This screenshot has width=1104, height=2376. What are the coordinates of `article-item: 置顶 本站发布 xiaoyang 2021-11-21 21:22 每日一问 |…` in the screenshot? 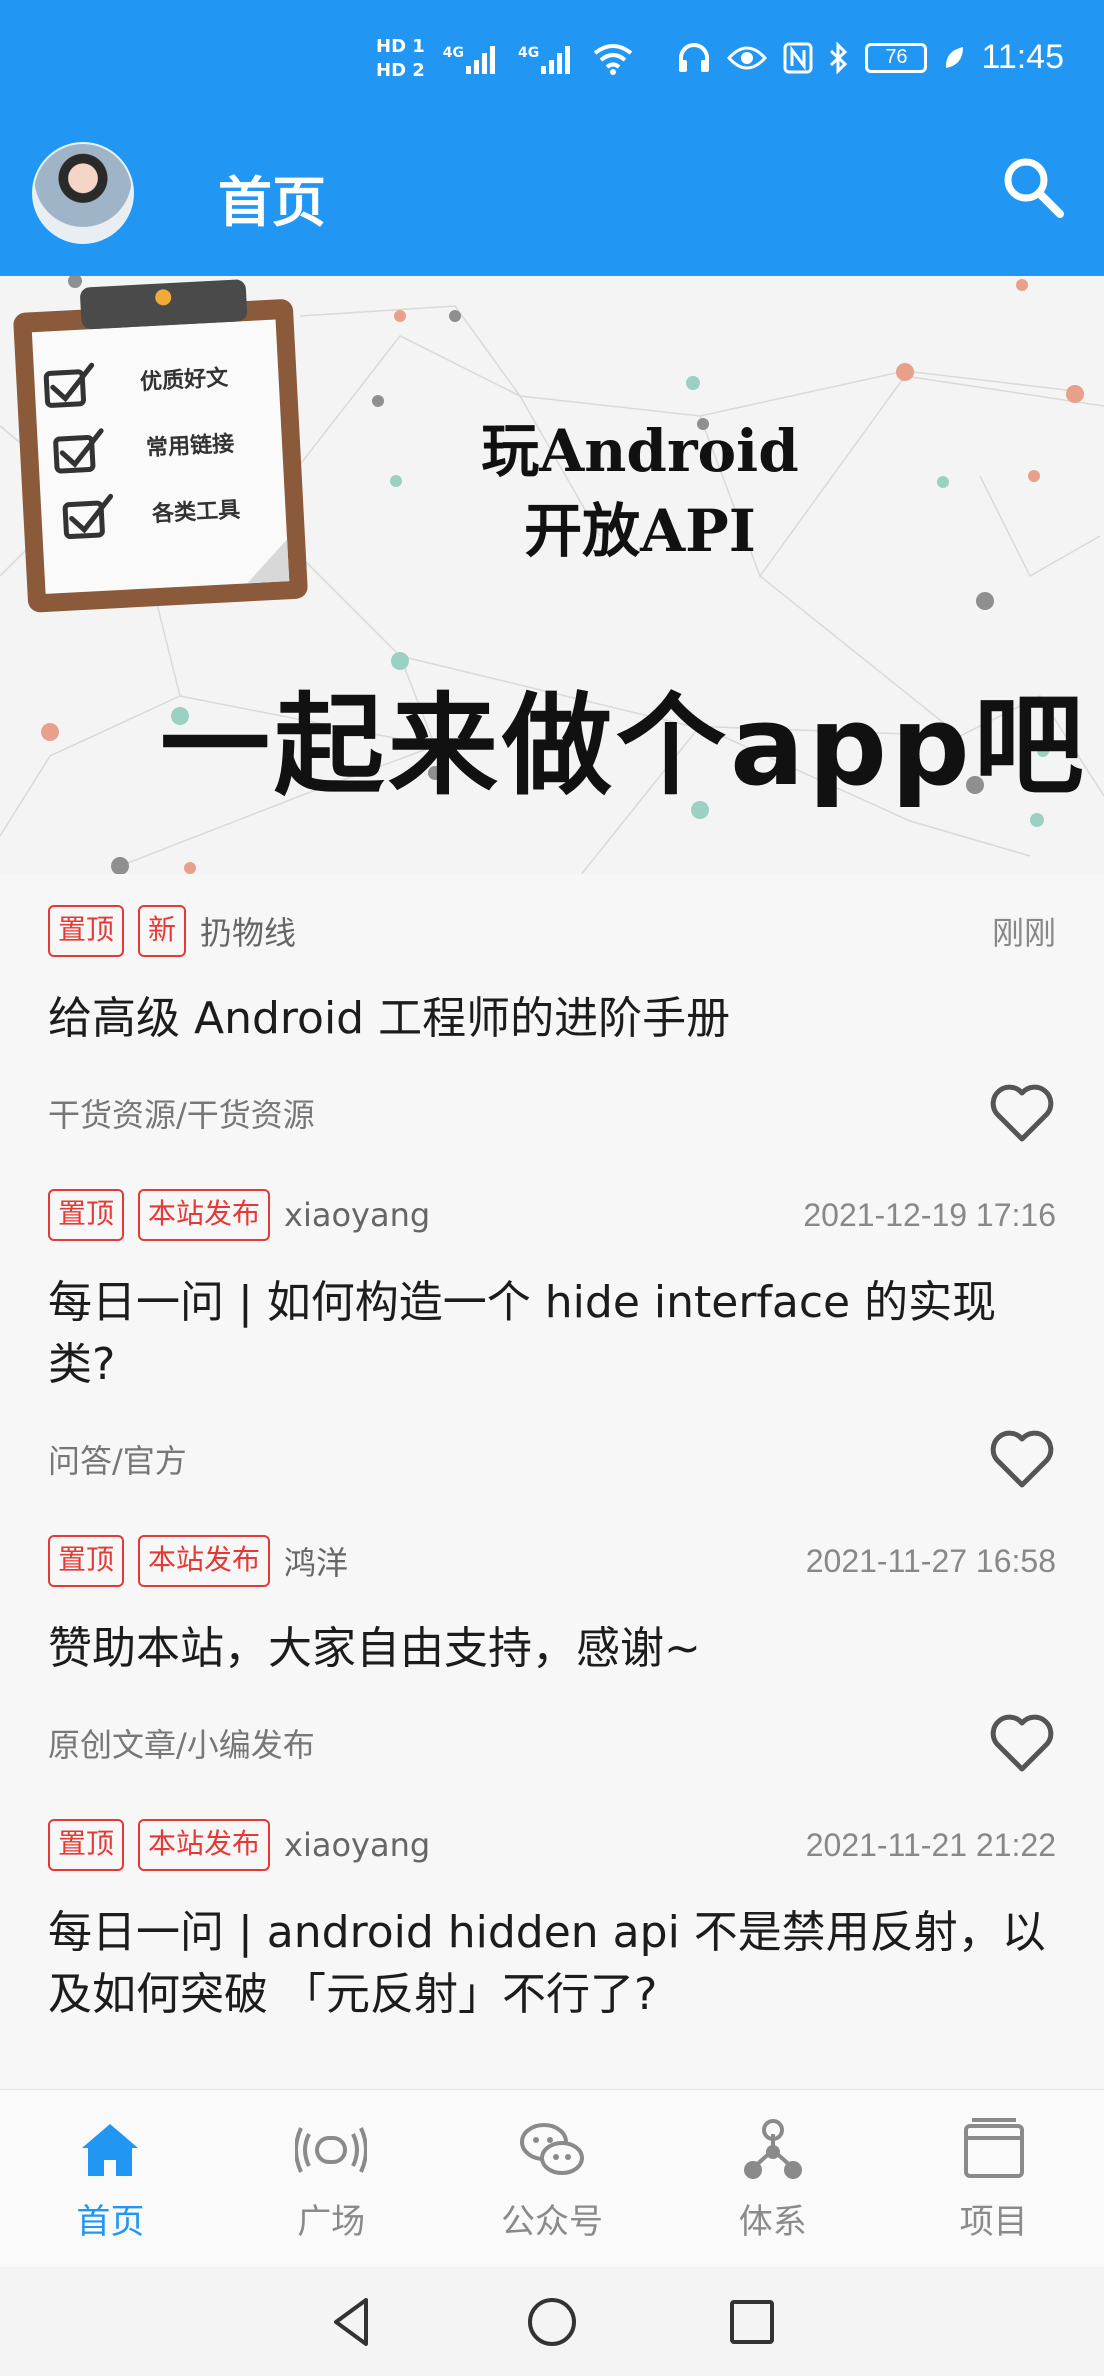 It's located at (552, 1907).